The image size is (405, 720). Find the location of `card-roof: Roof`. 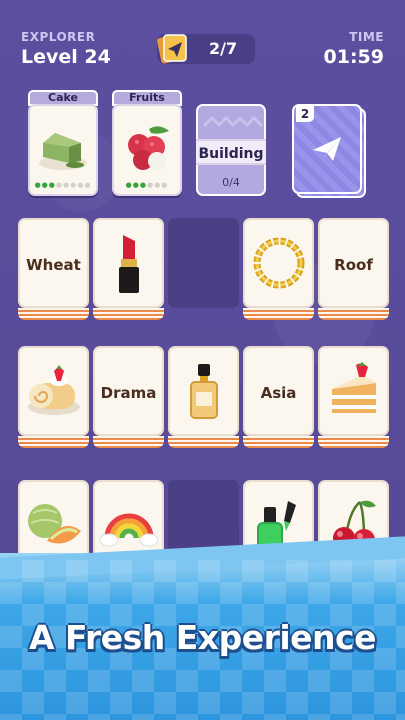

card-roof: Roof is located at coordinates (353, 263).